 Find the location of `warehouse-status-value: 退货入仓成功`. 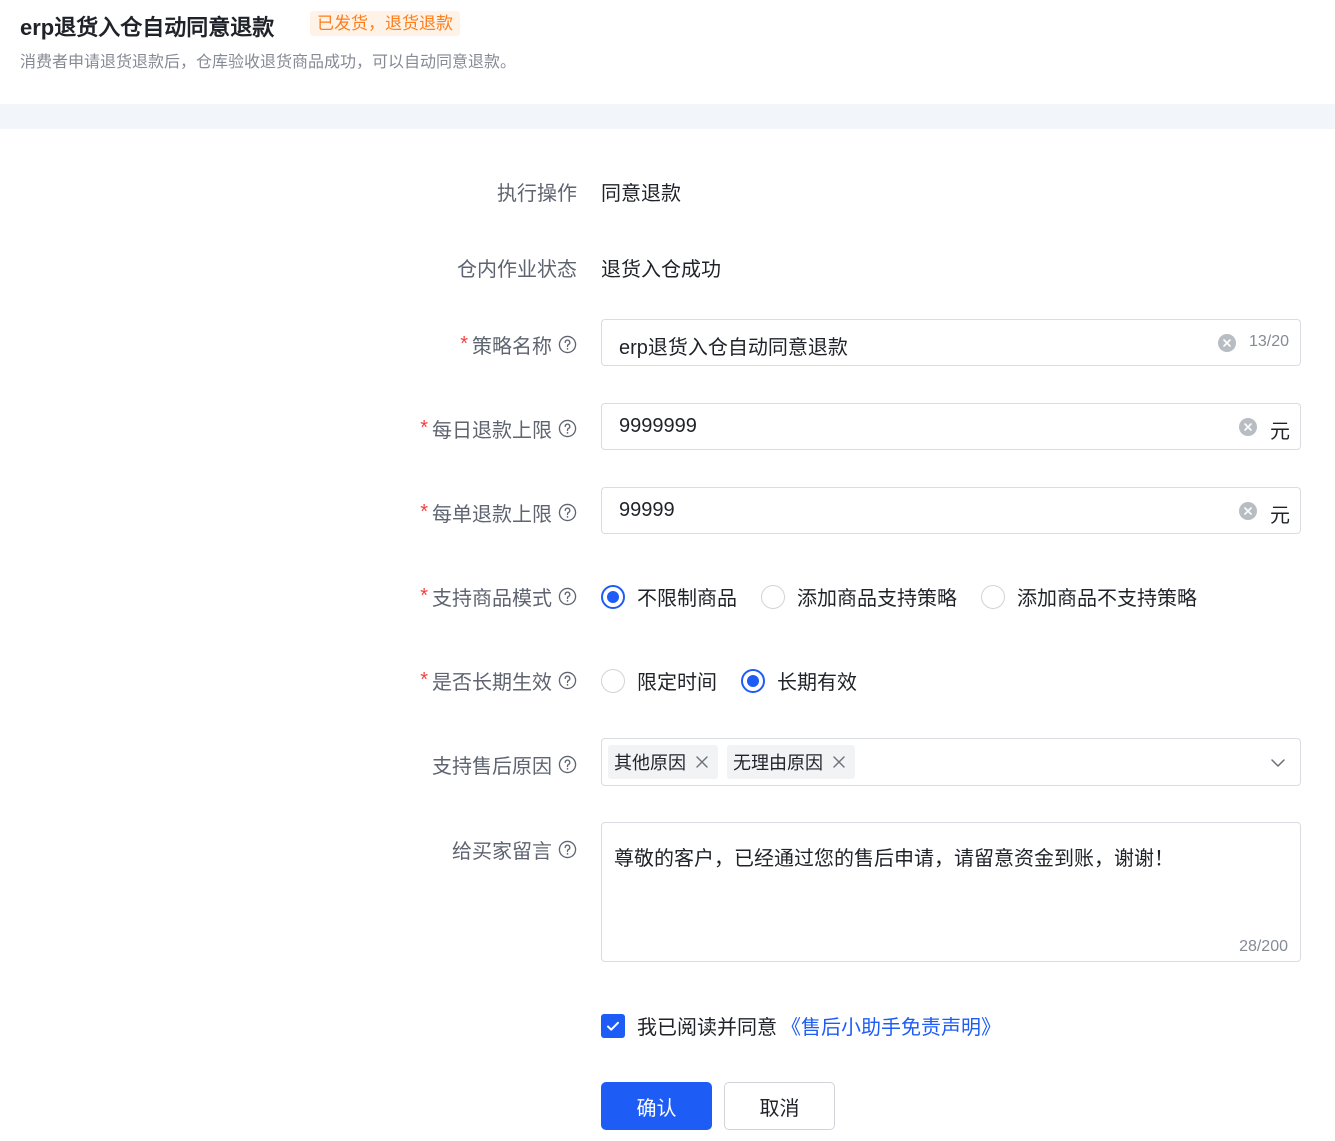

warehouse-status-value: 退货入仓成功 is located at coordinates (661, 270).